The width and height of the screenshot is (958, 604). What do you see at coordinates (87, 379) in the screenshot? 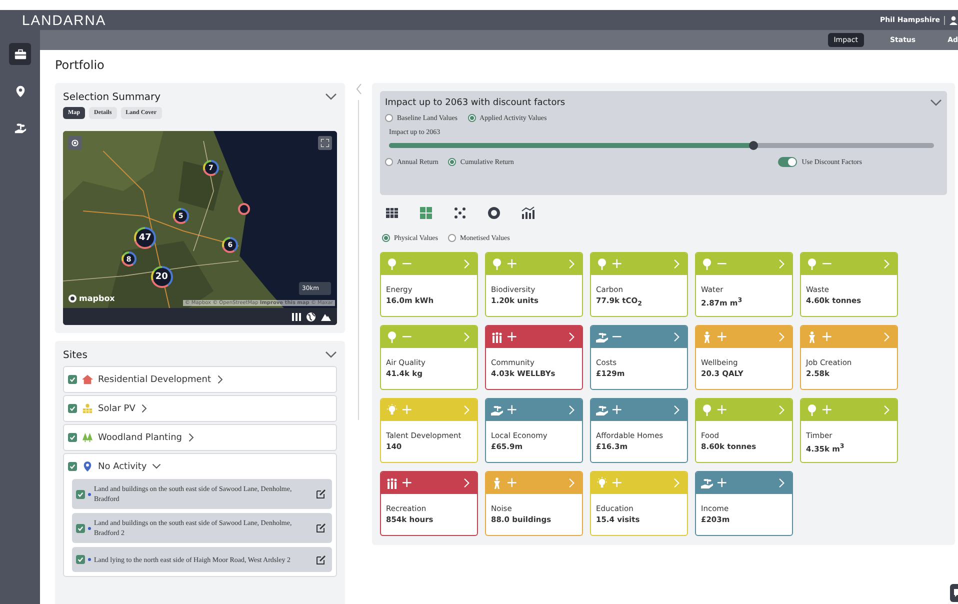
I see `house-icon` at bounding box center [87, 379].